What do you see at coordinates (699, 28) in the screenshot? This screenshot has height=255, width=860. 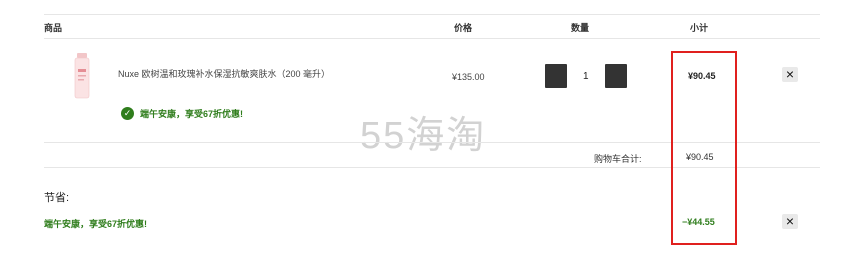 I see `header-subtotal: 小计` at bounding box center [699, 28].